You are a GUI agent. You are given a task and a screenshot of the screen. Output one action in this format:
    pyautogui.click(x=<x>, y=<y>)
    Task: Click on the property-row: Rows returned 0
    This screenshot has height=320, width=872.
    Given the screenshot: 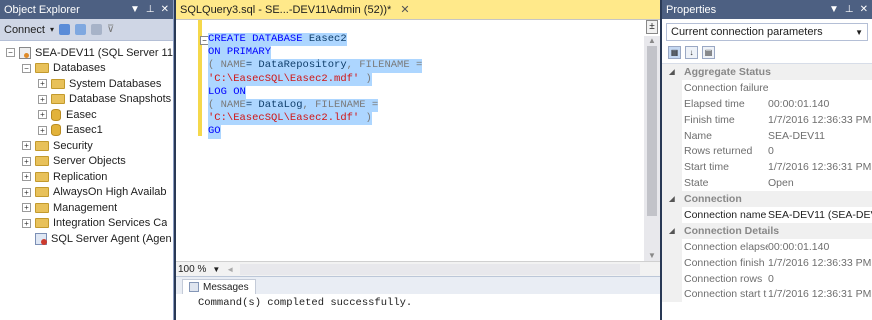 What is the action you would take?
    pyautogui.click(x=767, y=151)
    